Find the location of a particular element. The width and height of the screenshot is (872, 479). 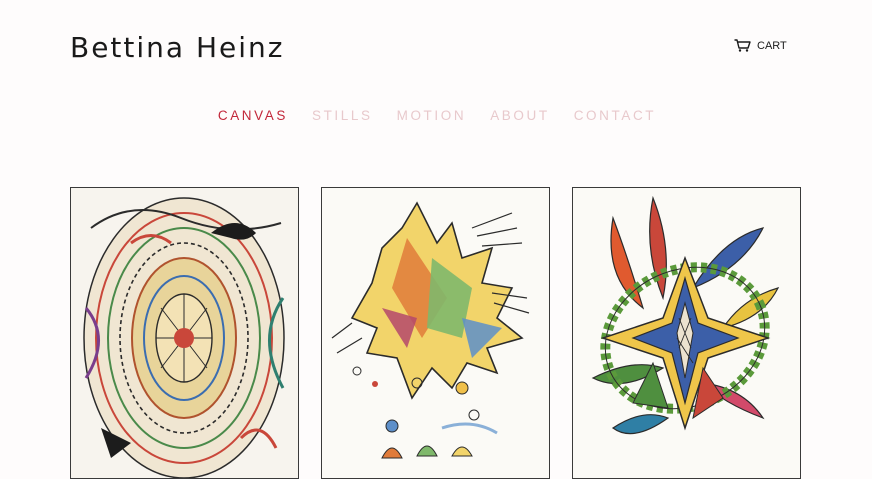

main-nav: CANVAS STILLS MOTION ABOUT CONTACT is located at coordinates (436, 115).